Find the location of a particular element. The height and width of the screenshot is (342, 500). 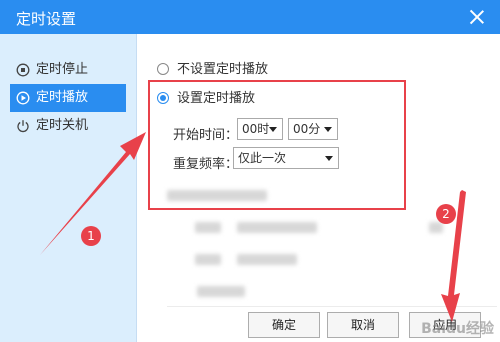

sidebar-item-timed-play: 定时播放 is located at coordinates (68, 98).